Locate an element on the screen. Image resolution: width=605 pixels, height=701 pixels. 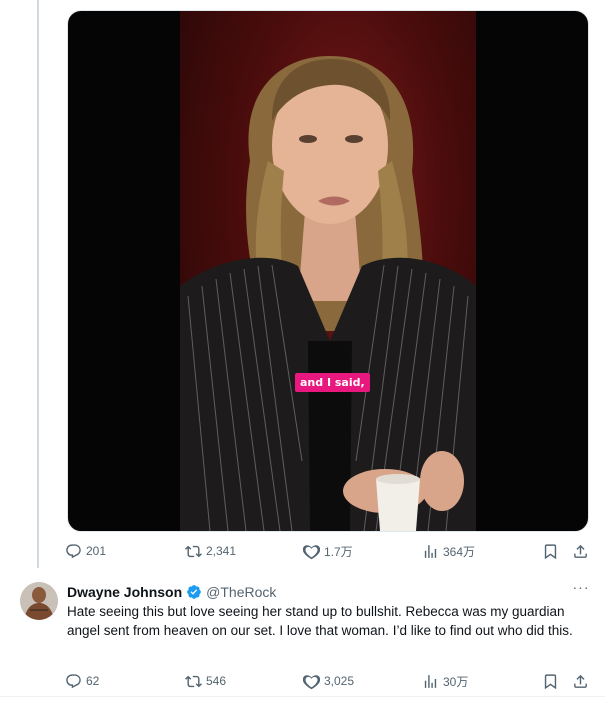
views-button: 30万 is located at coordinates (445, 681).